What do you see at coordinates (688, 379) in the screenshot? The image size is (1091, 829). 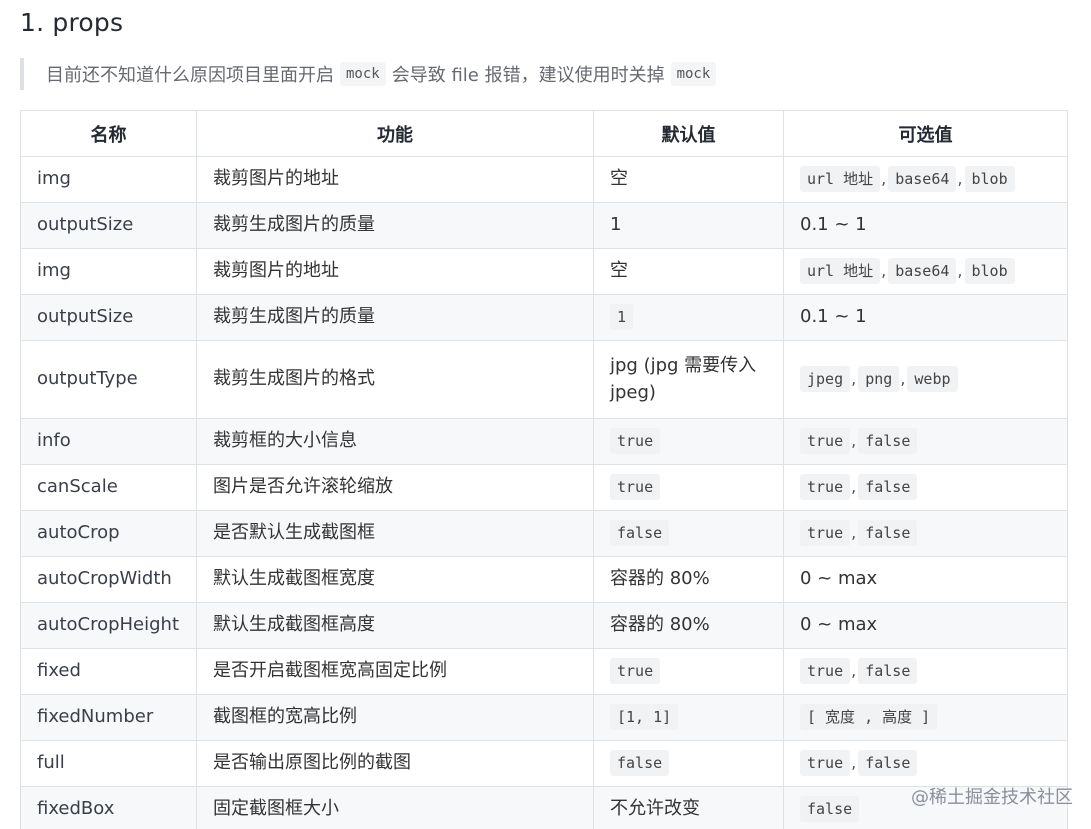 I see `cell-default: jpg (jpg 需要传入 jpeg)` at bounding box center [688, 379].